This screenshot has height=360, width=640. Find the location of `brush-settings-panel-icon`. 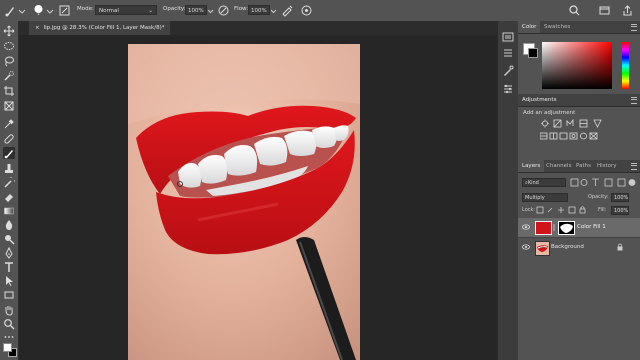

brush-settings-panel-icon is located at coordinates (508, 71).